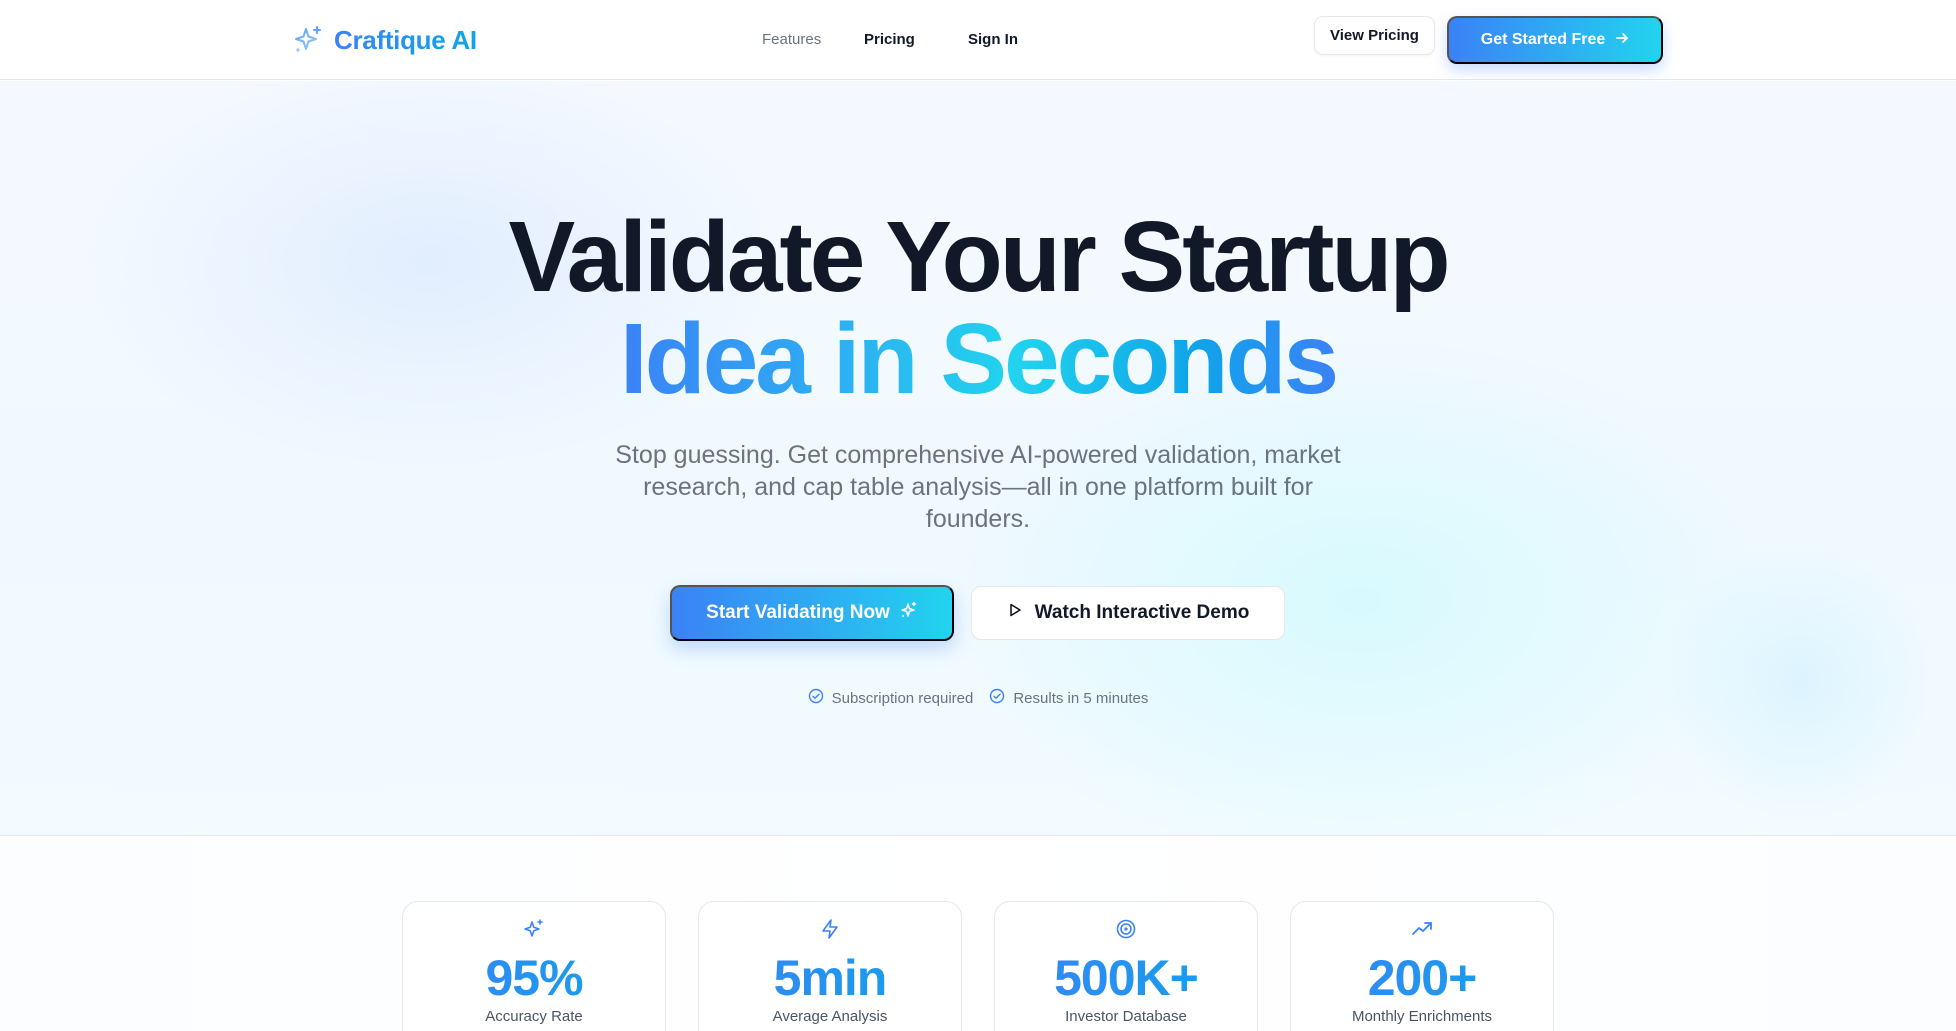  What do you see at coordinates (1374, 35) in the screenshot?
I see `view-pricing-button: View Pricing` at bounding box center [1374, 35].